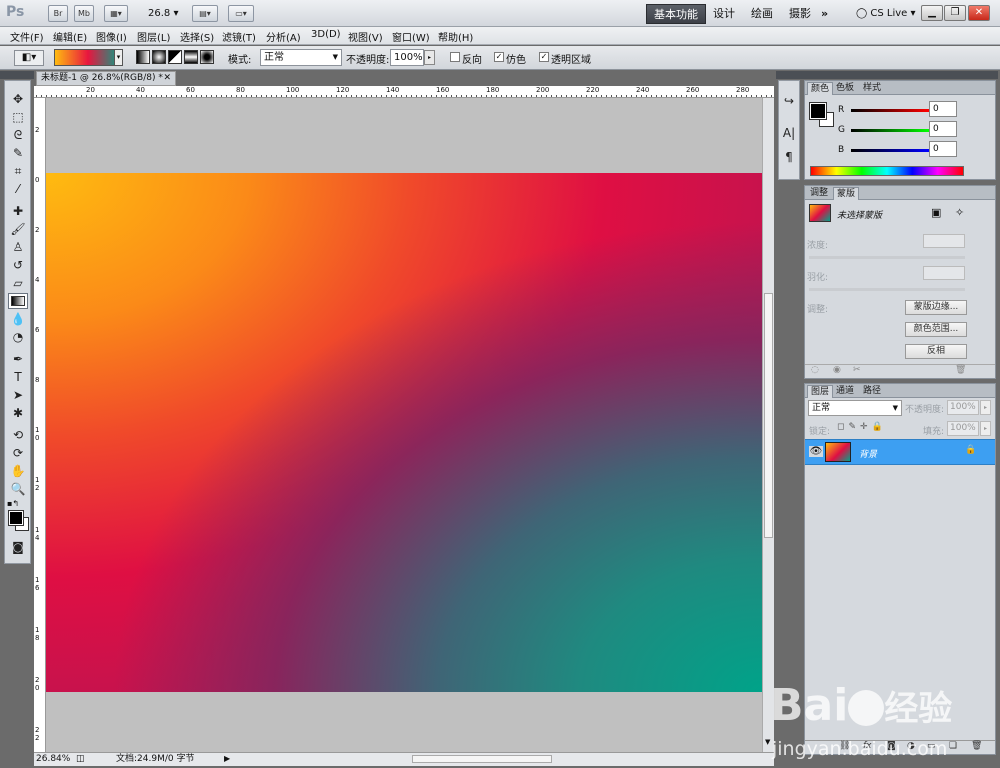 The width and height of the screenshot is (1000, 768). Describe the element at coordinates (18, 135) in the screenshot. I see `lasso-tool-icon: ᘓ` at that location.